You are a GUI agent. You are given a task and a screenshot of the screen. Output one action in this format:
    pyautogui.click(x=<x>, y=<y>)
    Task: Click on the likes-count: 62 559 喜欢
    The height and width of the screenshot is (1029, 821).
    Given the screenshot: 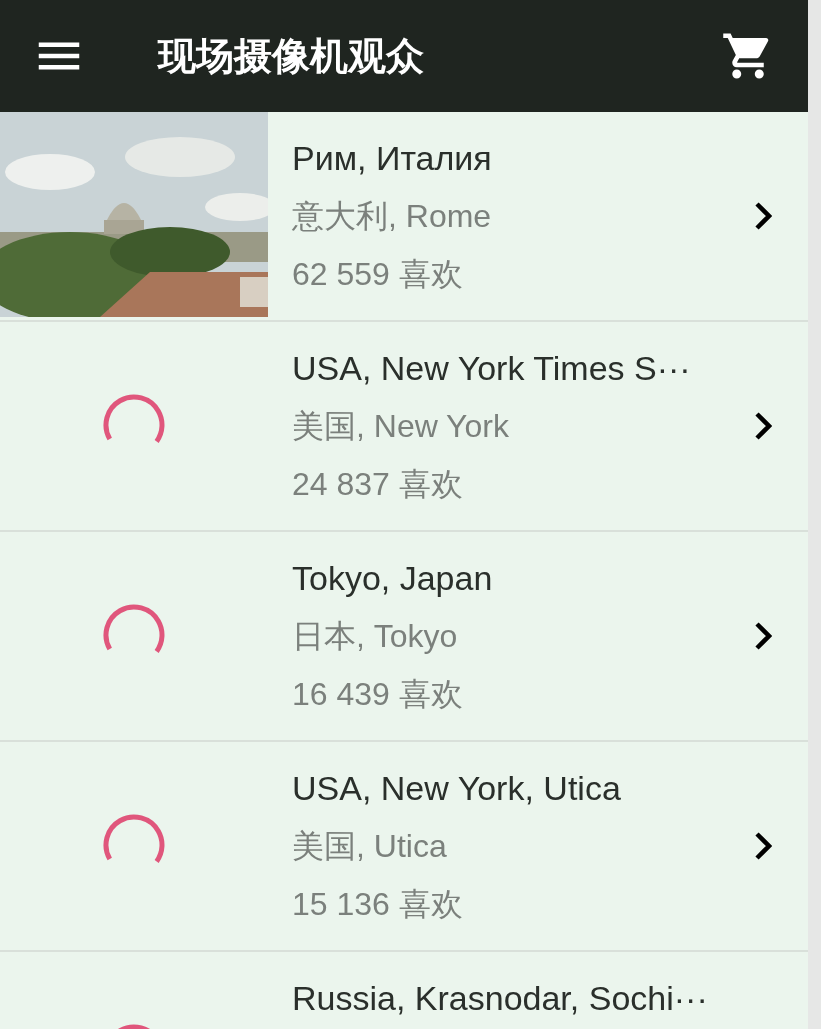 What is the action you would take?
    pyautogui.click(x=378, y=274)
    